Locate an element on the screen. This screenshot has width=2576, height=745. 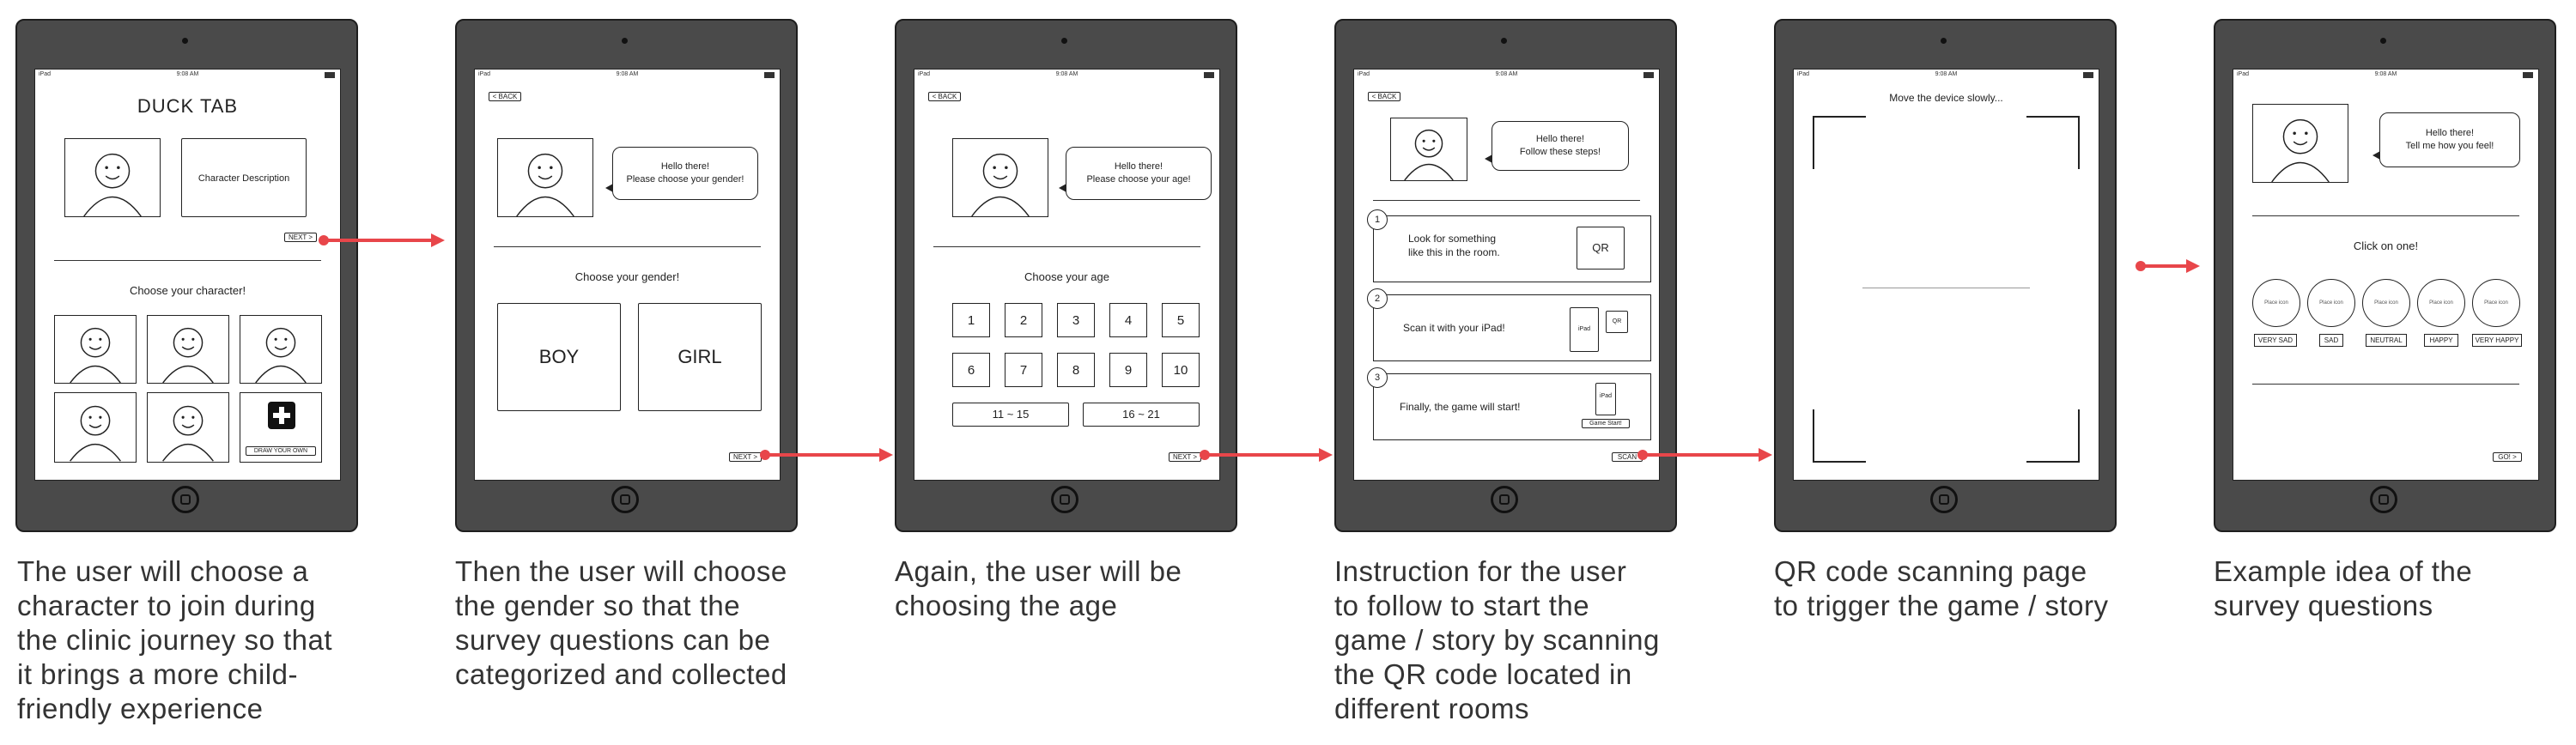
game-start-button: Game Start! is located at coordinates (1606, 423).